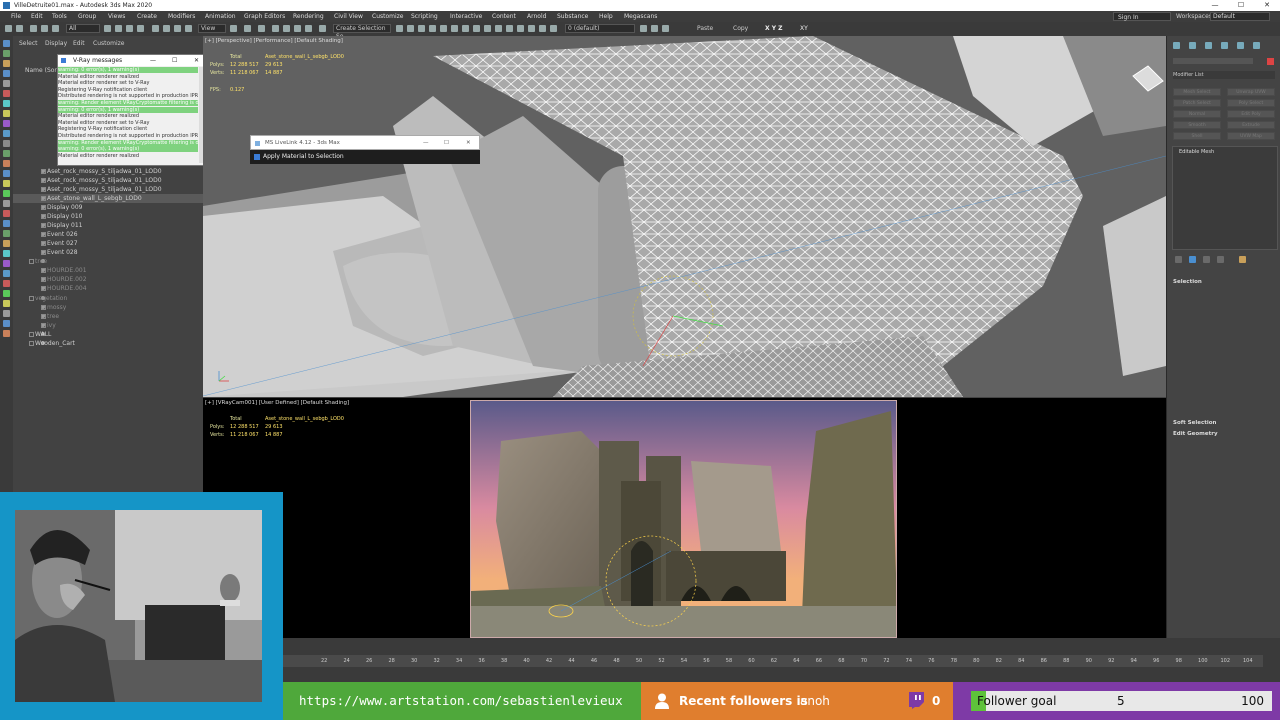 The height and width of the screenshot is (720, 1280). What do you see at coordinates (1192, 259) in the screenshot?
I see `show-end-result-icon` at bounding box center [1192, 259].